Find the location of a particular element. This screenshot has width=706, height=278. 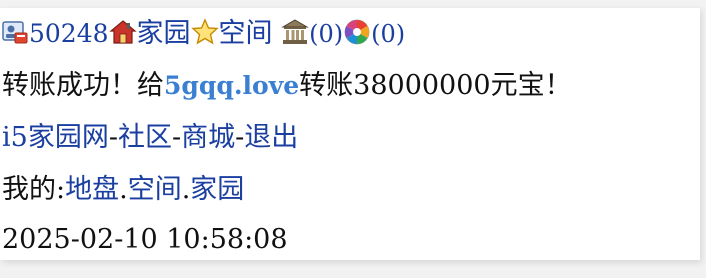

home-link: 家园 is located at coordinates (164, 33).